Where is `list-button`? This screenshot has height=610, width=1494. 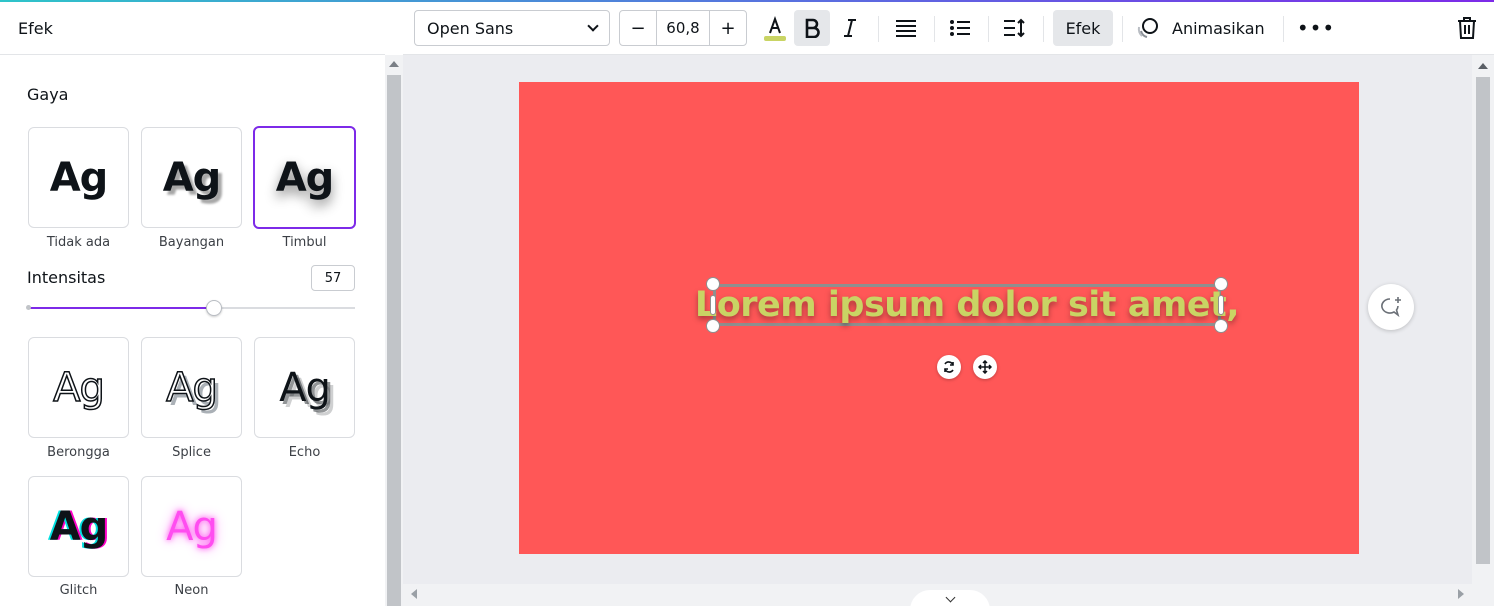 list-button is located at coordinates (960, 28).